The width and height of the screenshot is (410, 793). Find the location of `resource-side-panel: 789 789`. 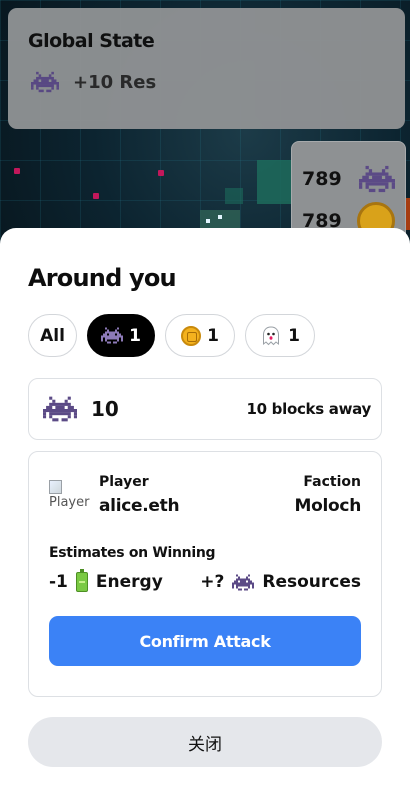

resource-side-panel: 789 789 is located at coordinates (348, 191).